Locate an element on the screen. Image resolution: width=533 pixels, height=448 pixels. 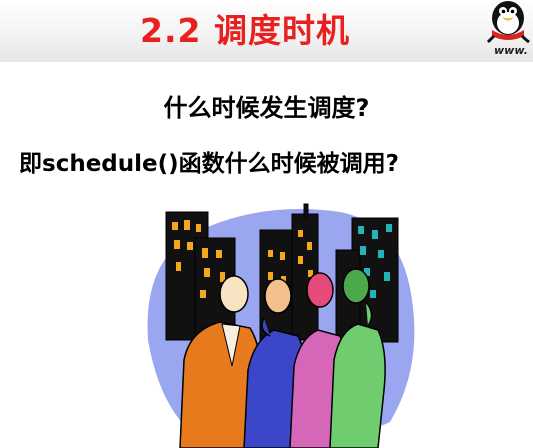
question-2: 即schedule()函数什么时候被调用? is located at coordinates (209, 164).